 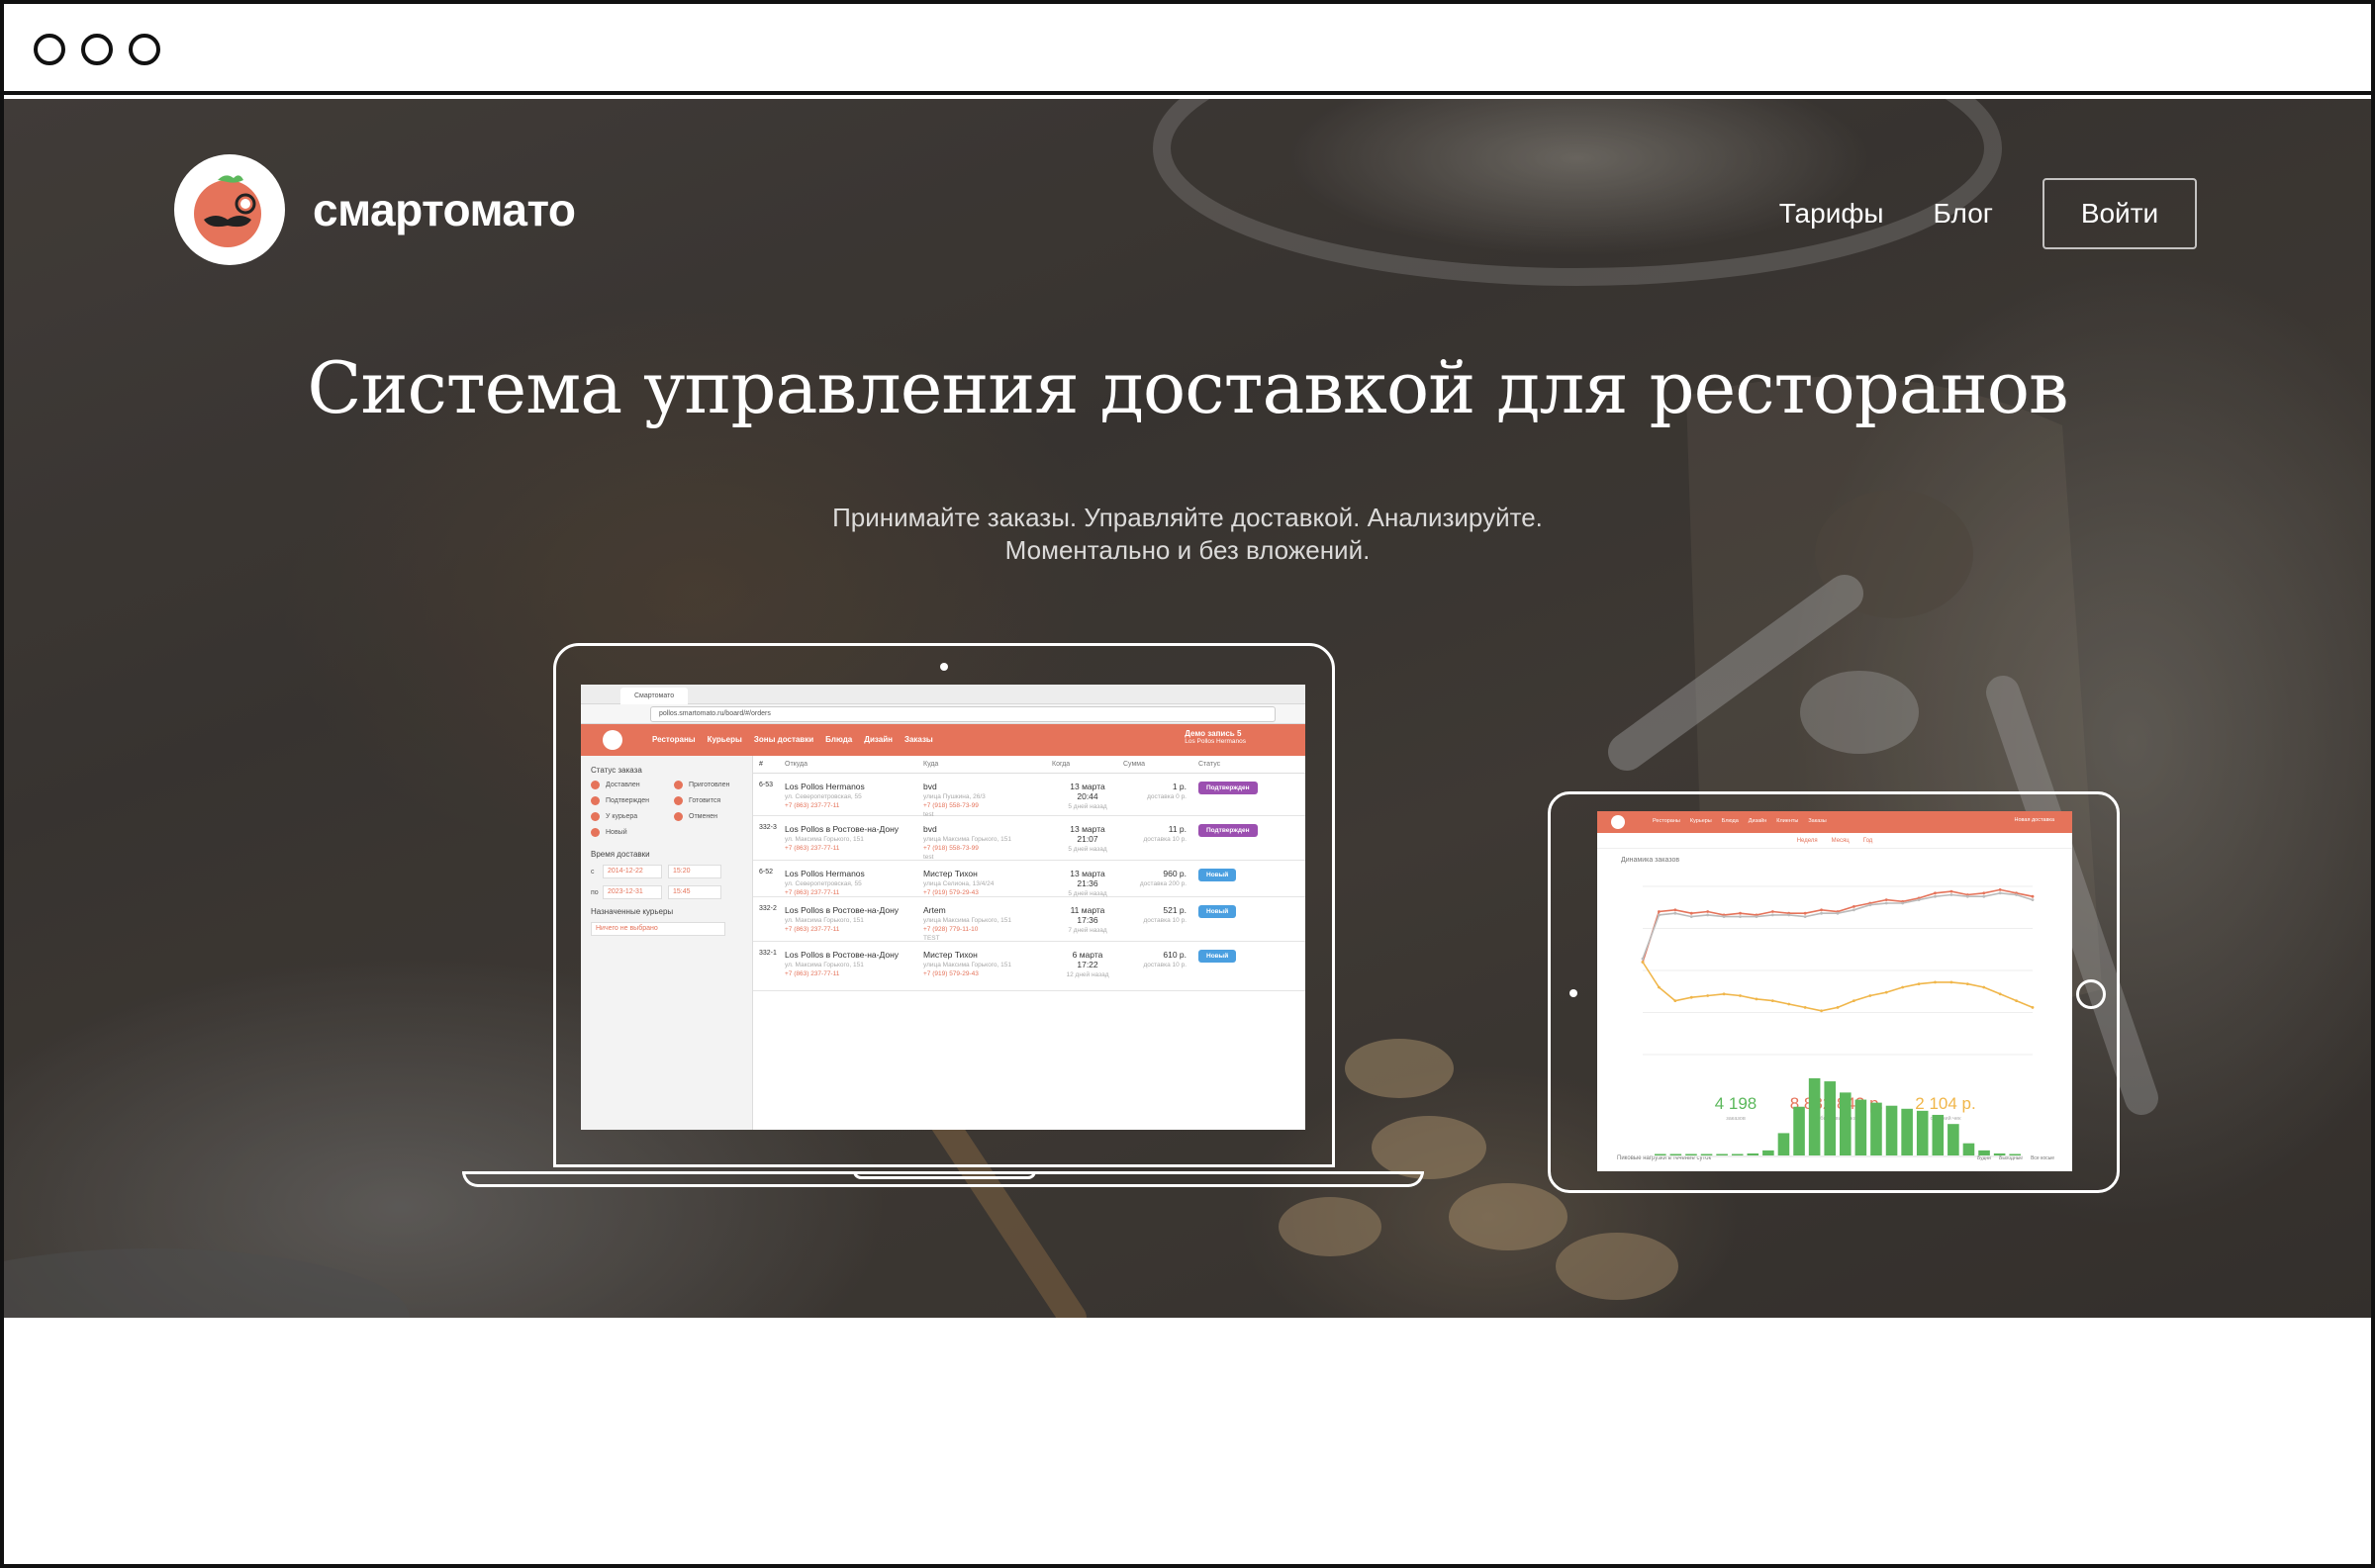 I want to click on order-ago: 12 дней назад, so click(x=1088, y=974).